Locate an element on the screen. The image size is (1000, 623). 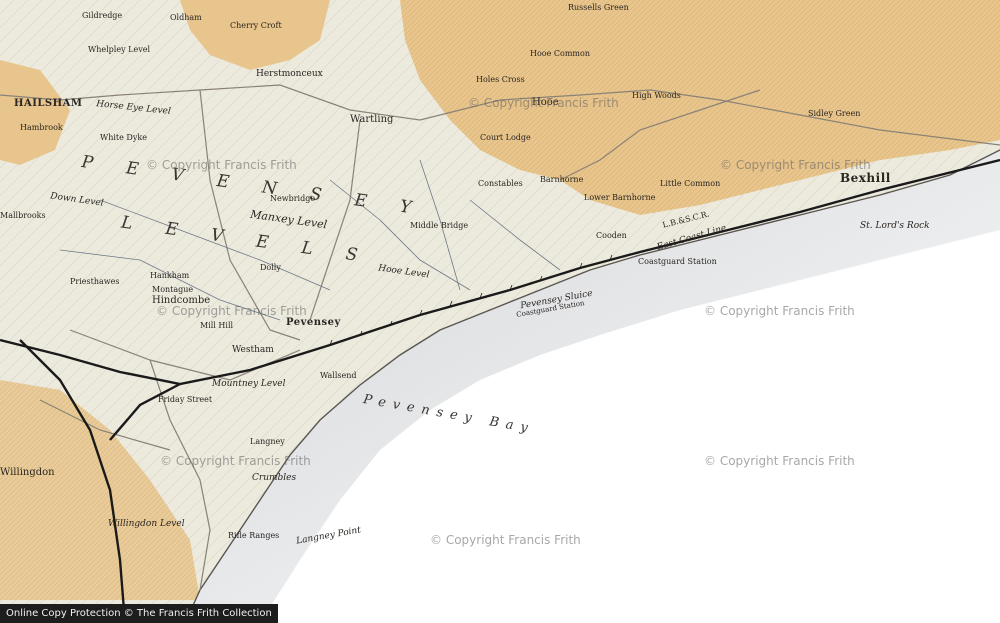
place-white-dyke: White Dyke is located at coordinates (123, 137).